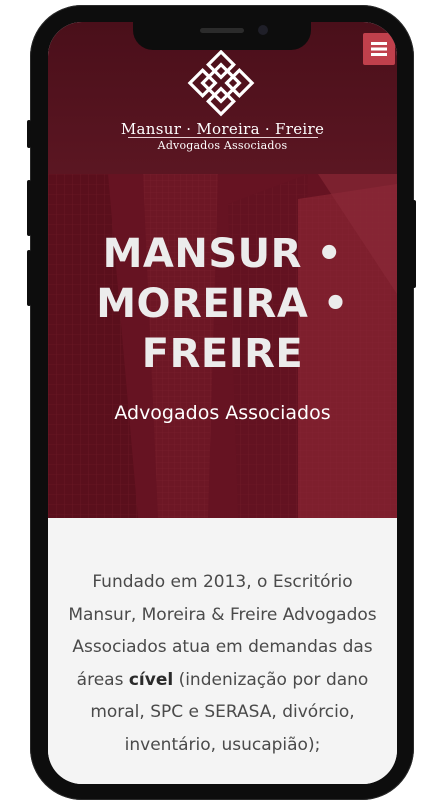  What do you see at coordinates (222, 30) in the screenshot?
I see `phone-speaker` at bounding box center [222, 30].